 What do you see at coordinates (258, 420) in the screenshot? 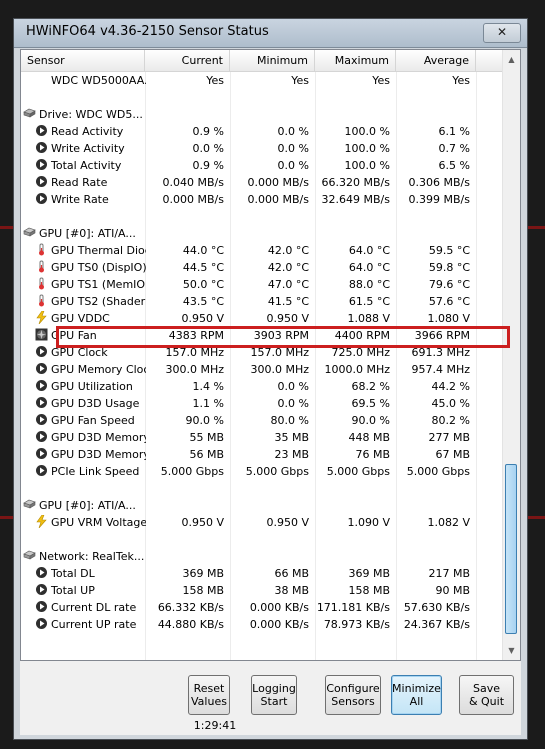
I see `sensor-row: GPU Fan Speed 90.0 % 80.0 % 90.0 % 80.2 %` at bounding box center [258, 420].